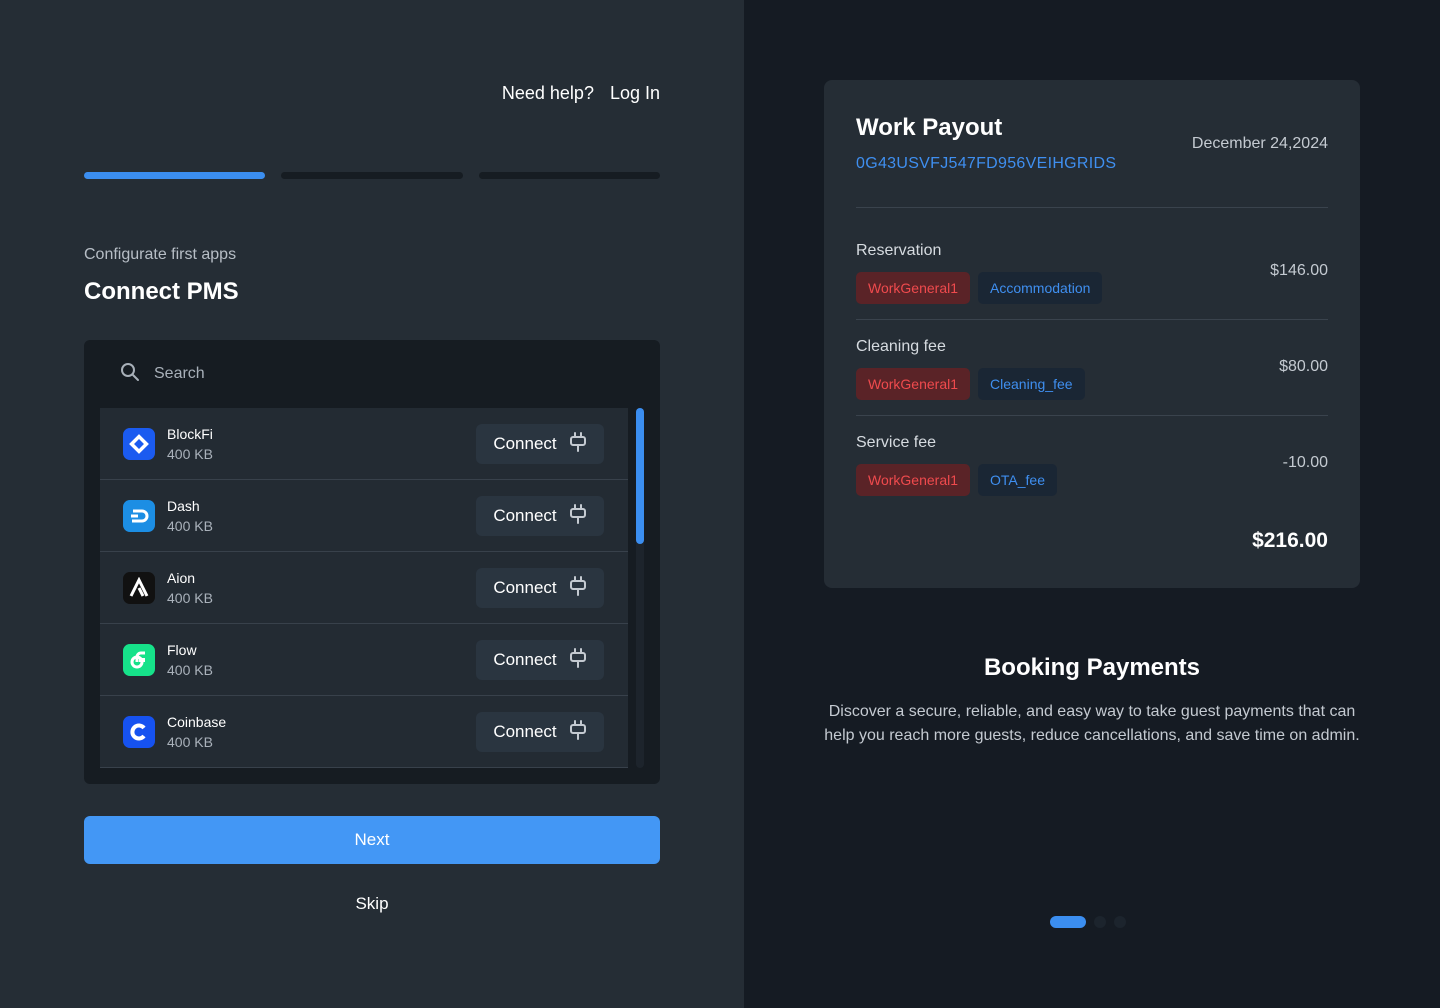 This screenshot has height=1008, width=1440. What do you see at coordinates (1303, 366) in the screenshot?
I see `line-item-amount: $80.00` at bounding box center [1303, 366].